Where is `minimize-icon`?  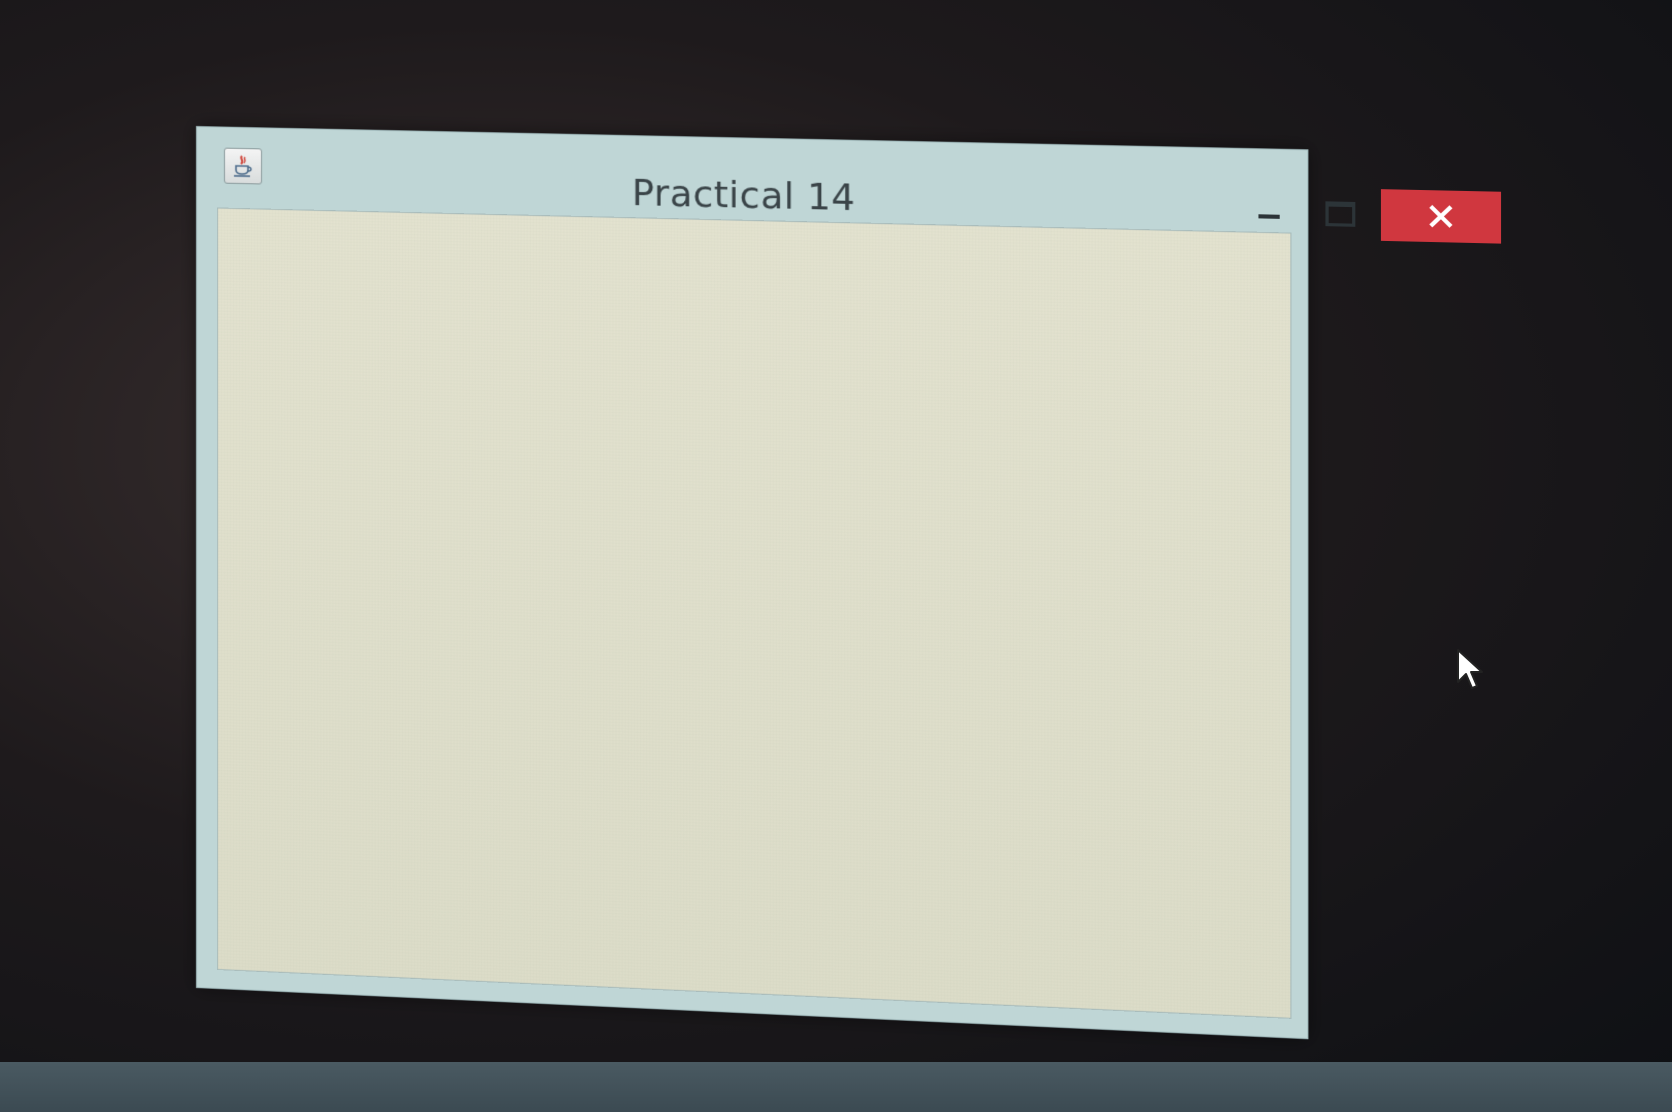
minimize-icon is located at coordinates (1269, 216).